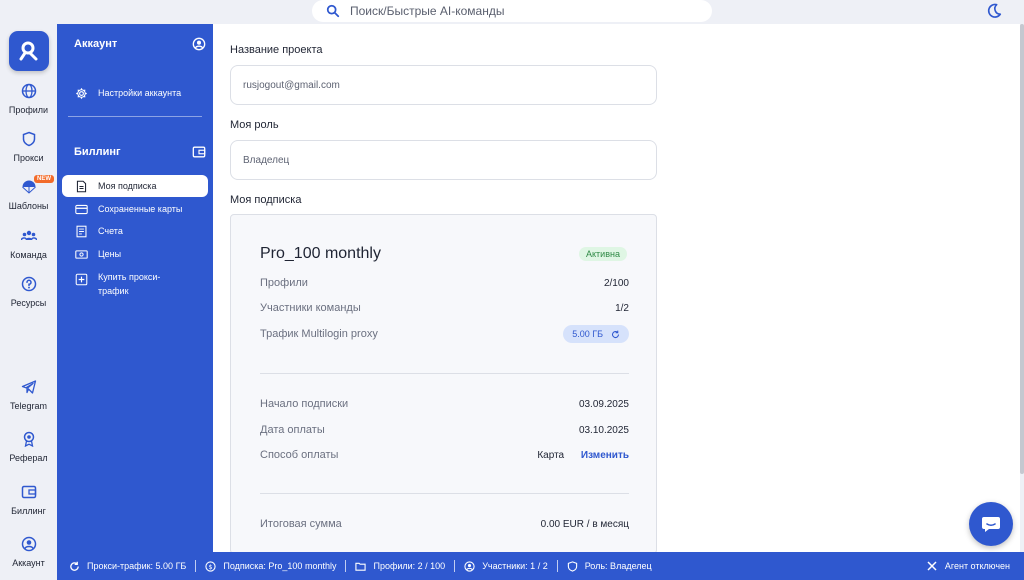 This screenshot has height=580, width=1024. I want to click on folder-icon, so click(361, 566).